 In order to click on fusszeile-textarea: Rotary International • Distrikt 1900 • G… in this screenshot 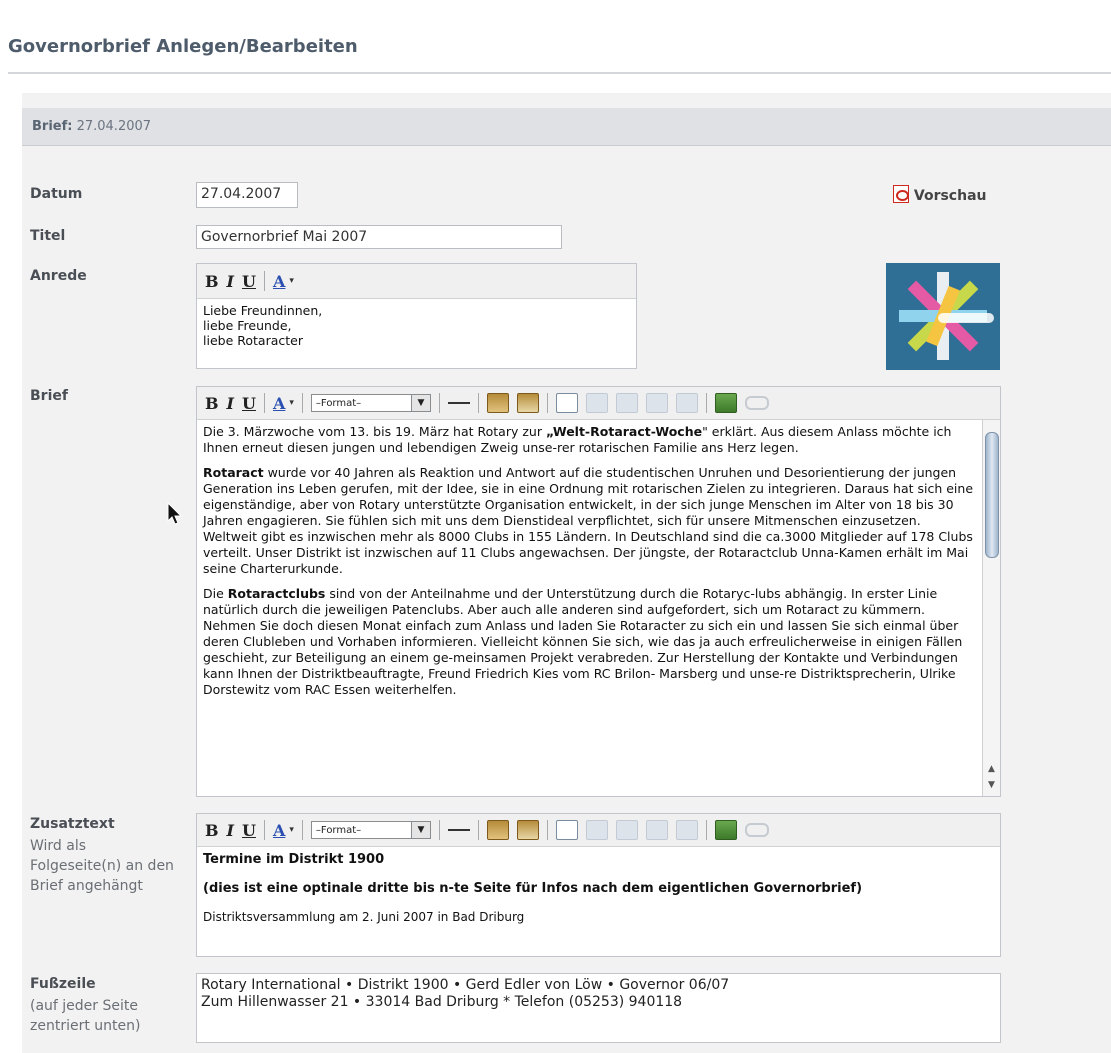, I will do `click(598, 1008)`.